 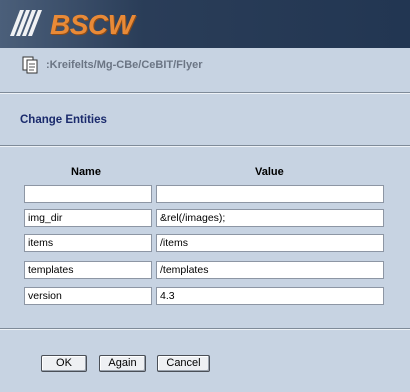 I want to click on value-field: /templates, so click(x=270, y=270).